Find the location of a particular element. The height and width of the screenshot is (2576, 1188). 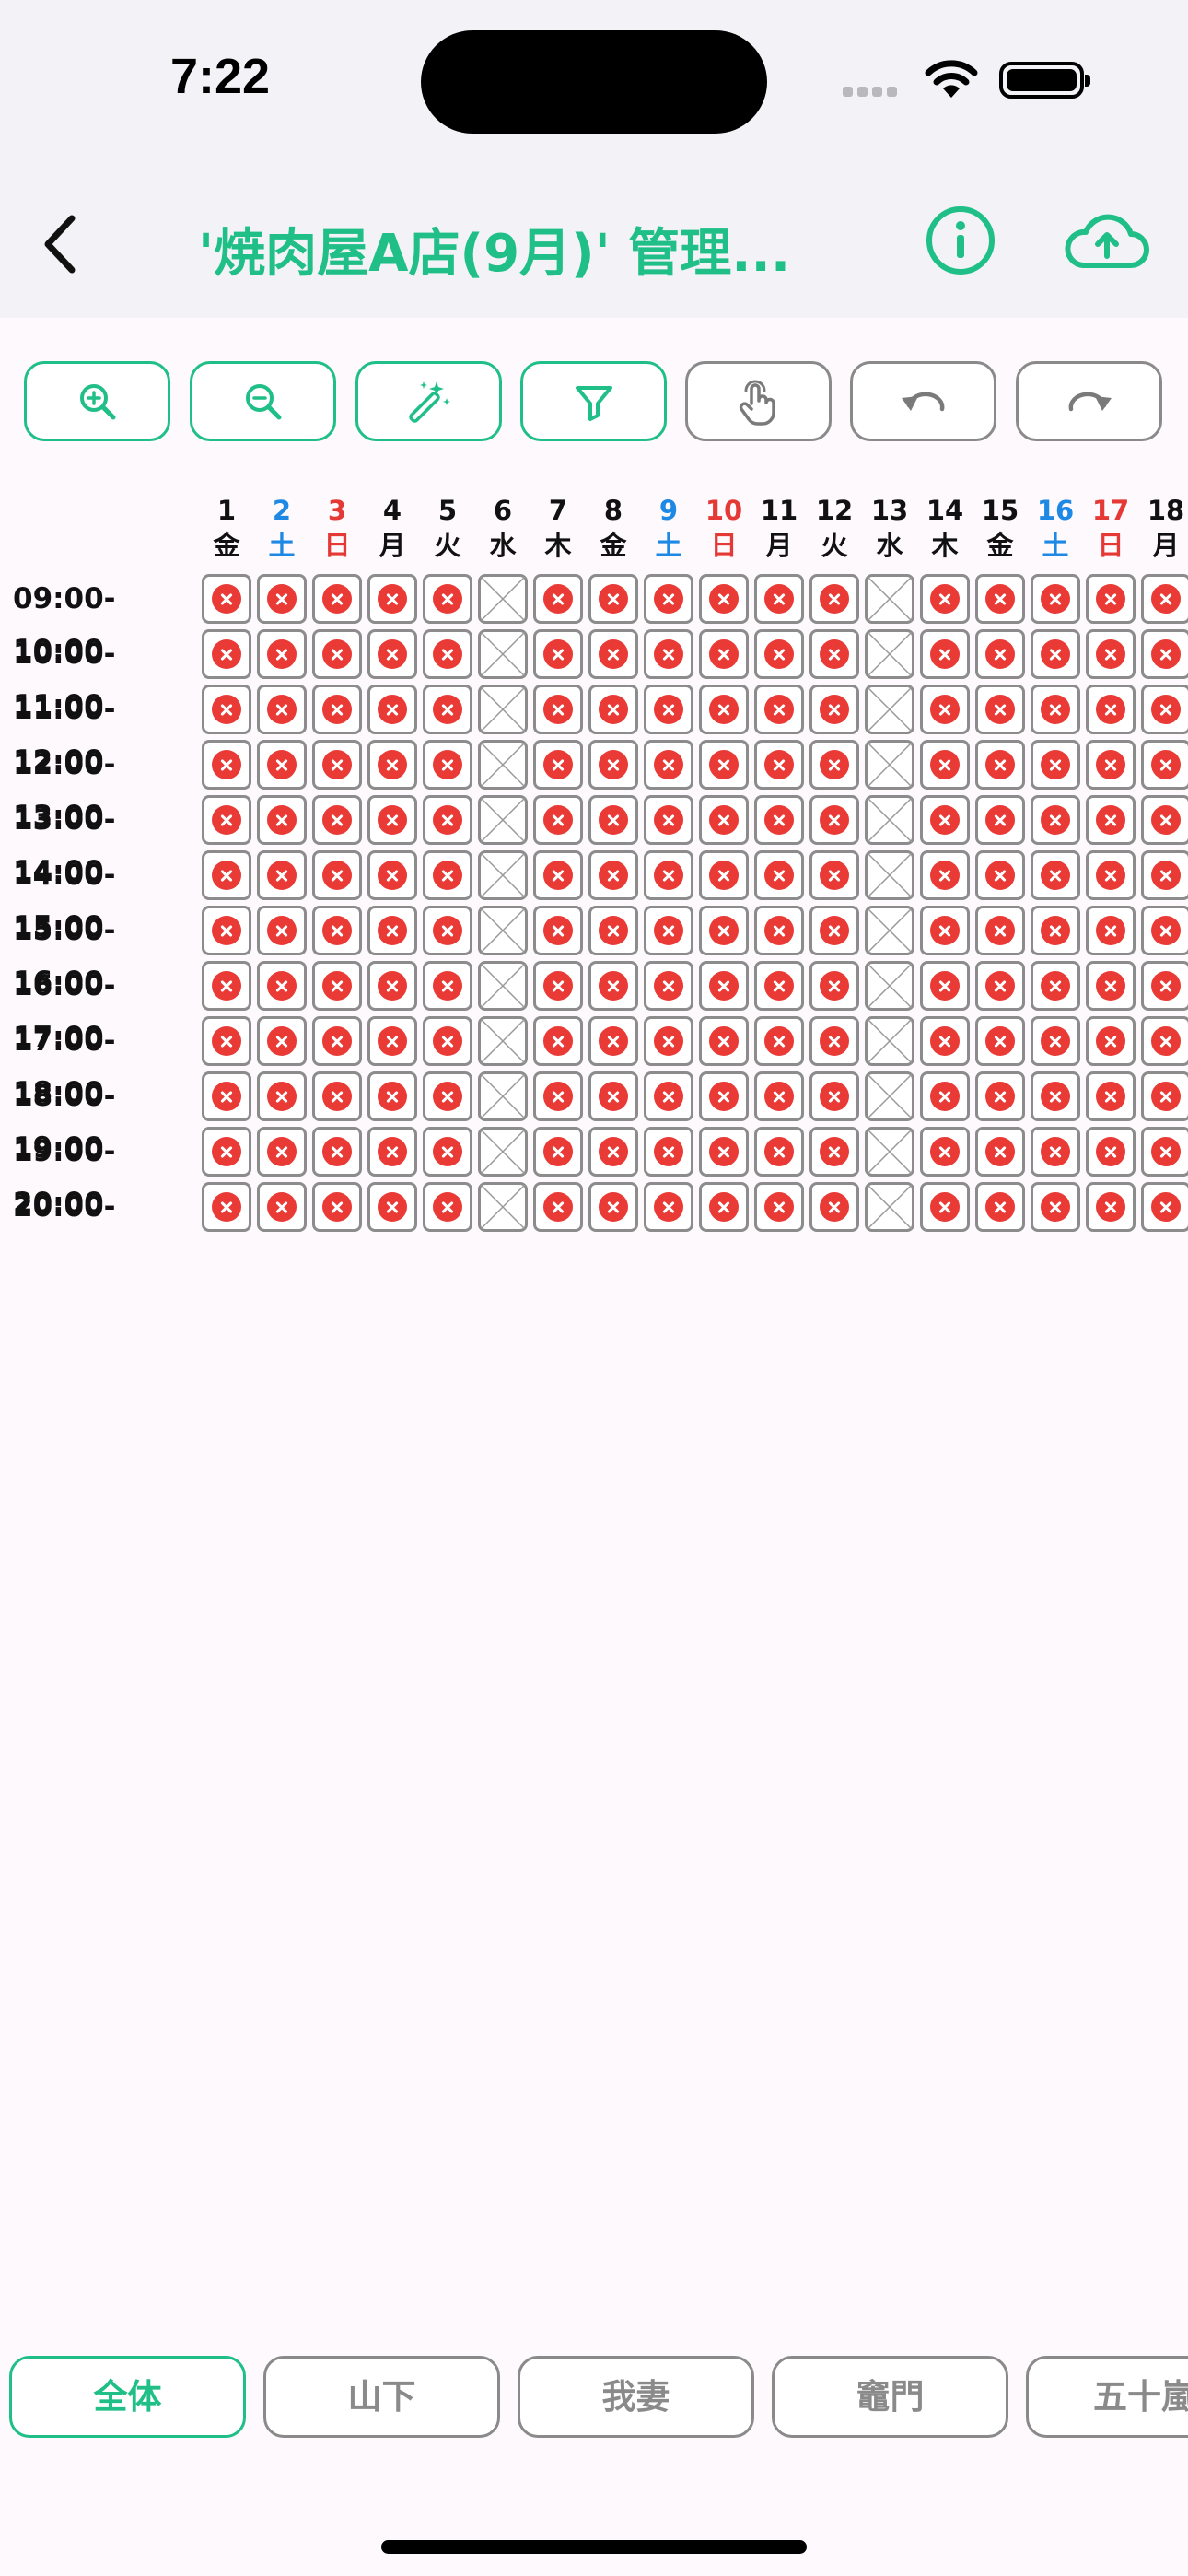

staff-tab: 山下 is located at coordinates (381, 2397).